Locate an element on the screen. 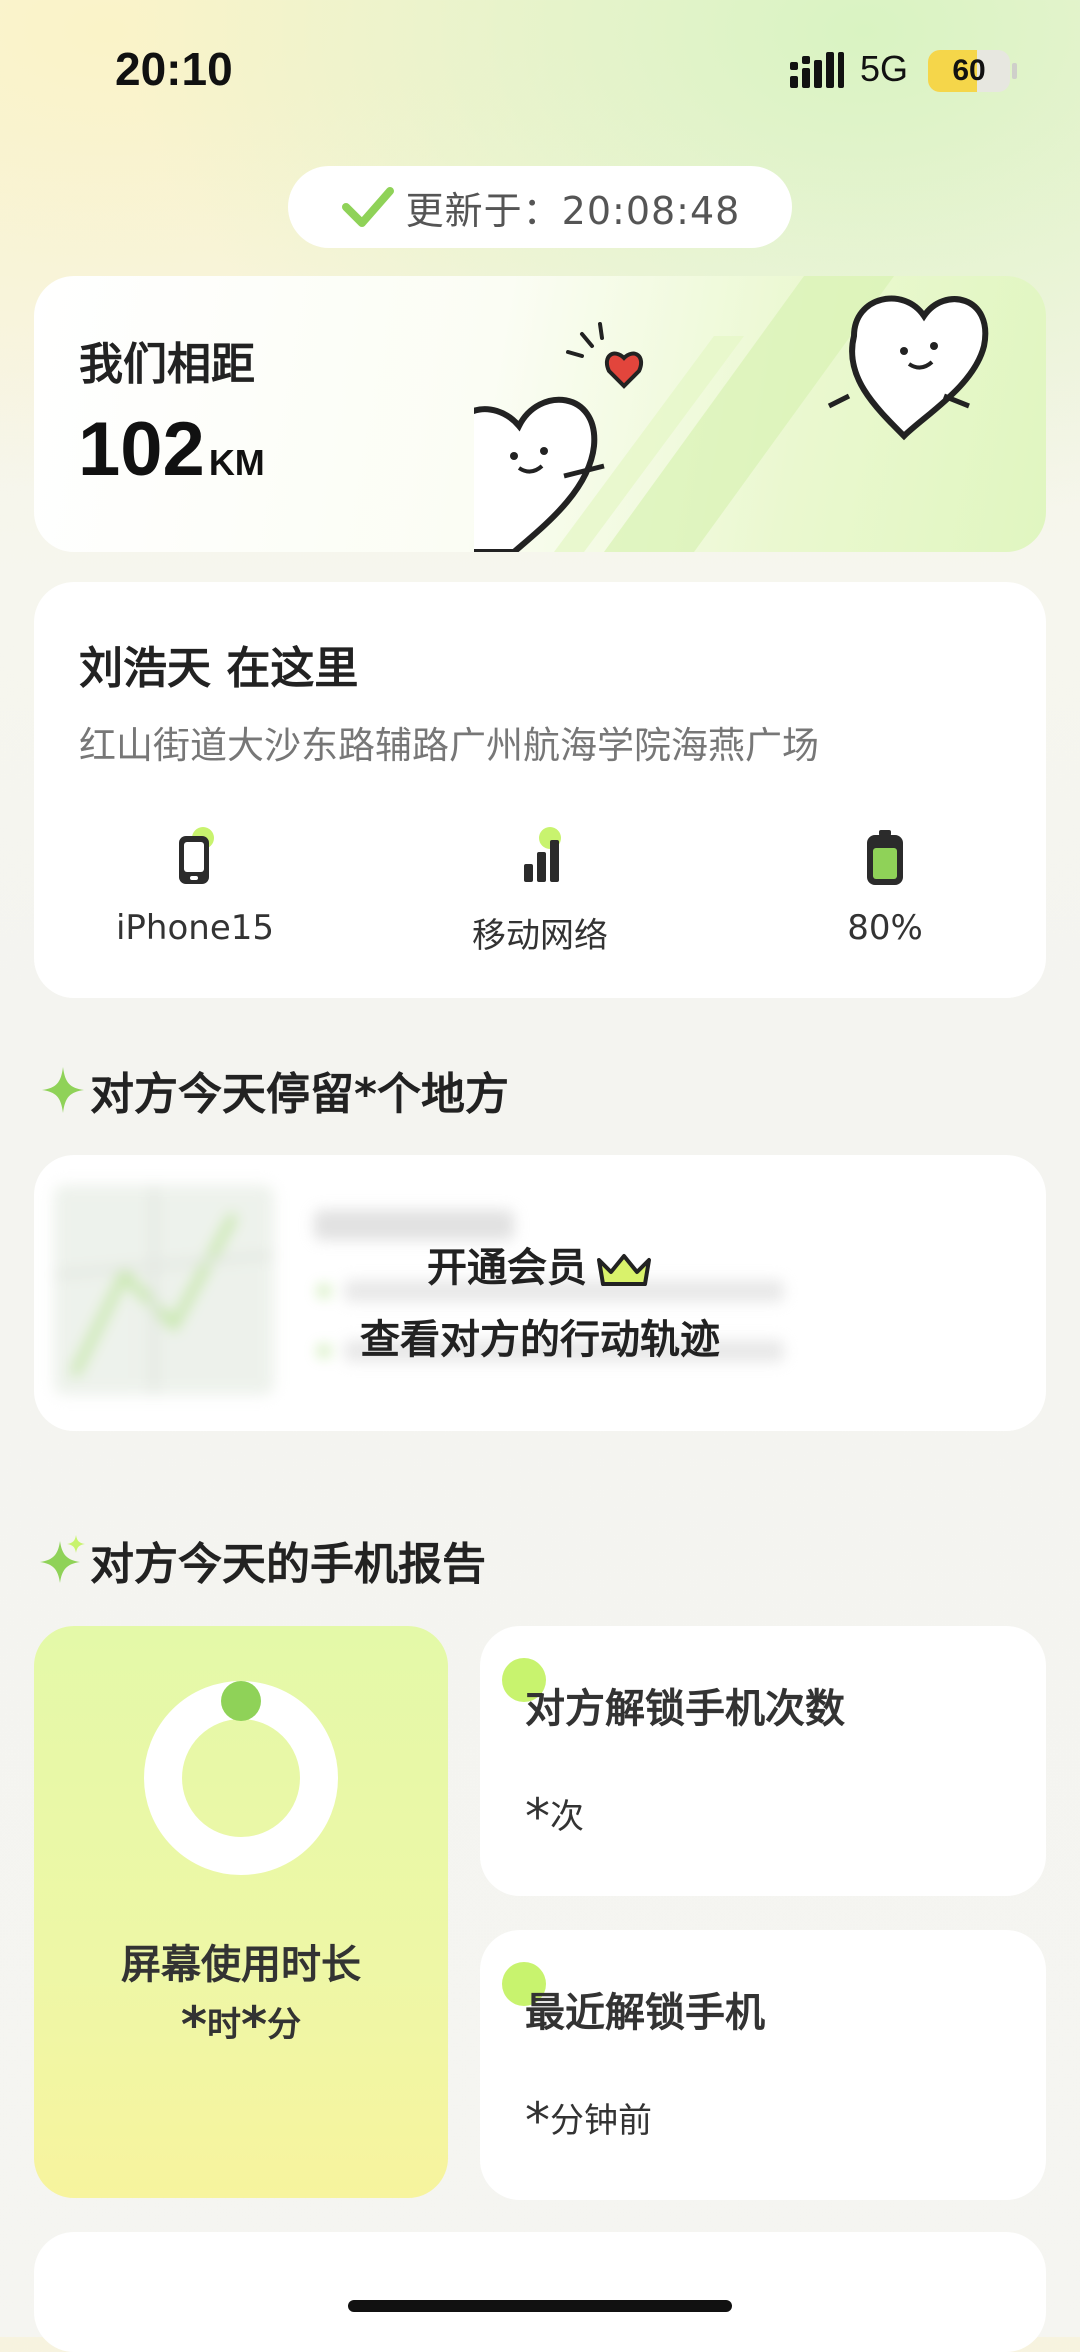 Image resolution: width=1080 pixels, height=2352 pixels. places-section-title: 对方今天停留*个地方 is located at coordinates (274, 1090).